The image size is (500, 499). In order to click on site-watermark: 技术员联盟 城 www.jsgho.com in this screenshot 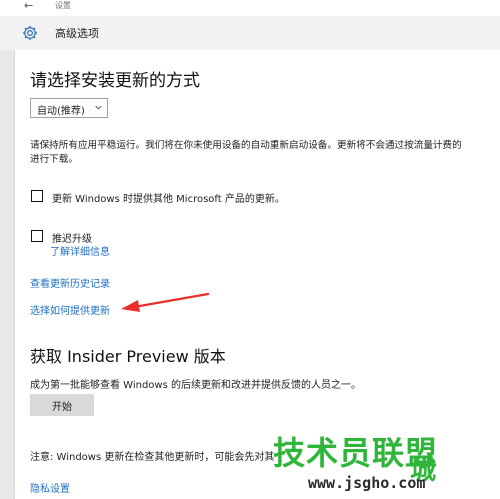, I will do `click(382, 463)`.